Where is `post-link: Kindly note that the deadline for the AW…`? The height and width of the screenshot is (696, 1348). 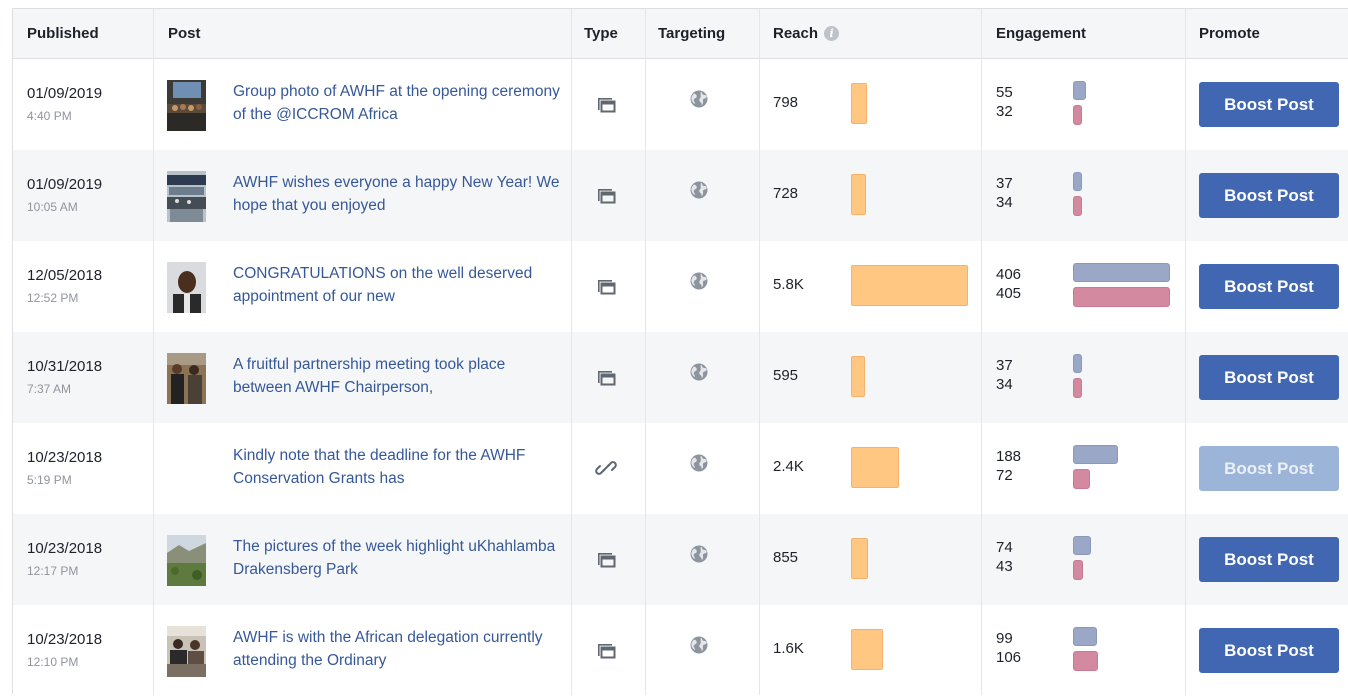
post-link: Kindly note that the deadline for the AW… is located at coordinates (398, 467).